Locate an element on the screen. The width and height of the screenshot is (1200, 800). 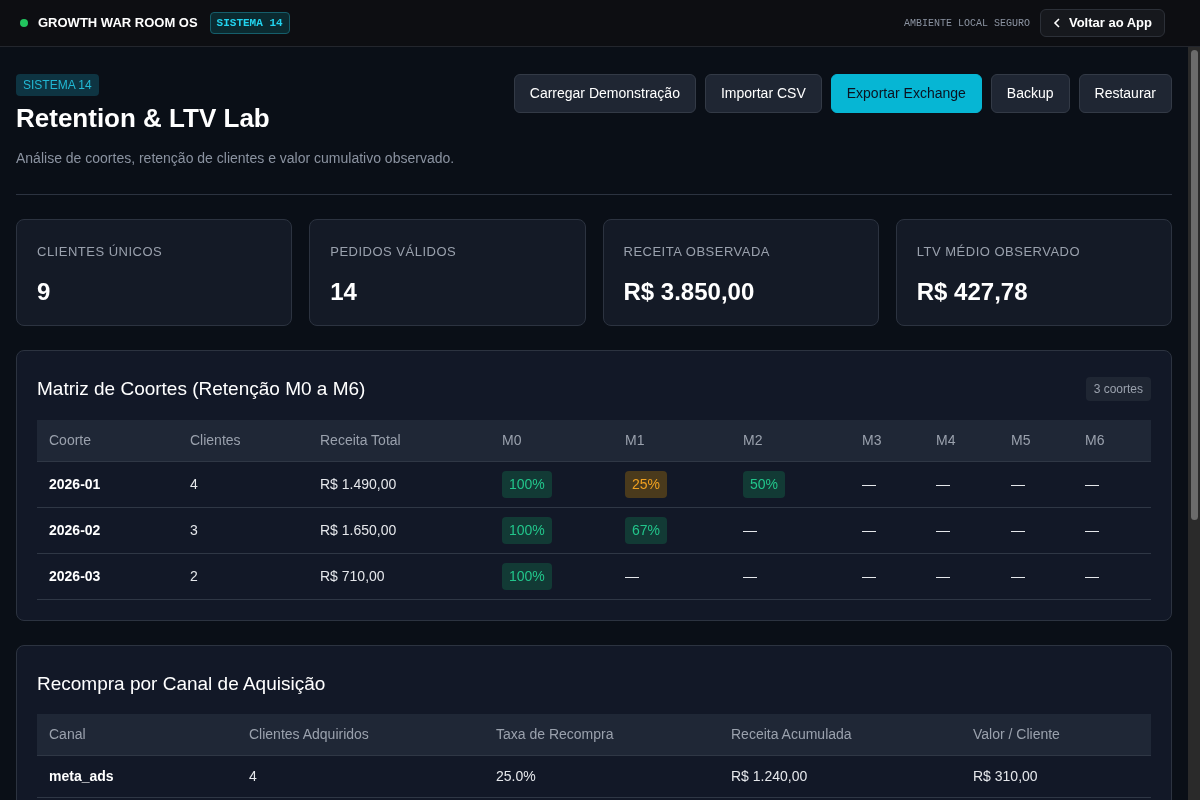
column-header: Receita Total is located at coordinates (360, 440).